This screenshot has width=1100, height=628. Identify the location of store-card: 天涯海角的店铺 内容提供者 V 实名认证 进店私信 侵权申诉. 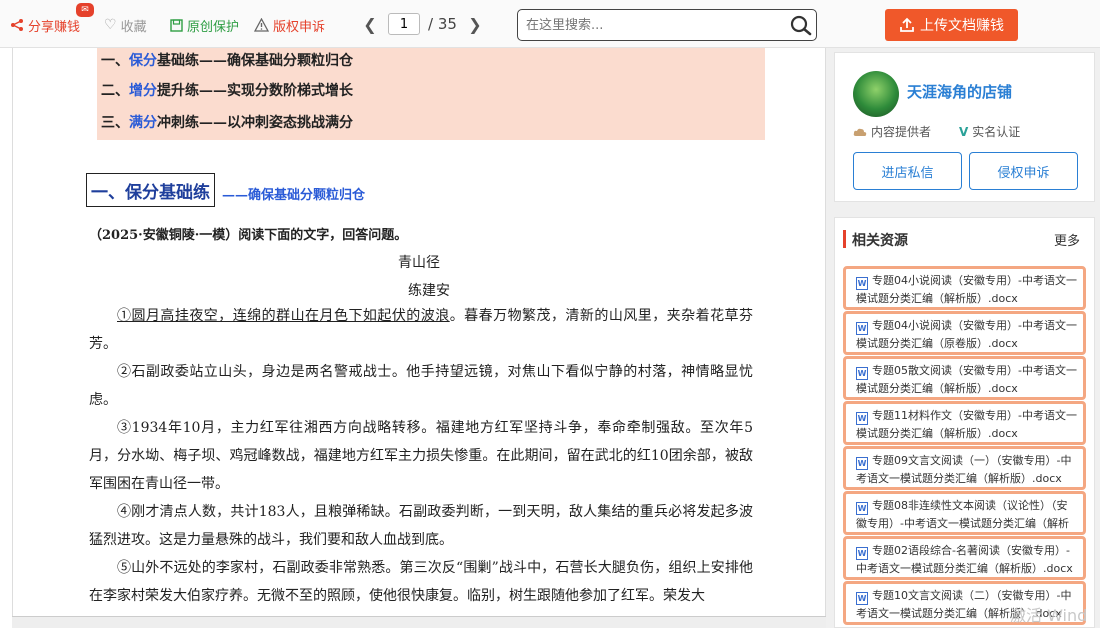
(964, 127).